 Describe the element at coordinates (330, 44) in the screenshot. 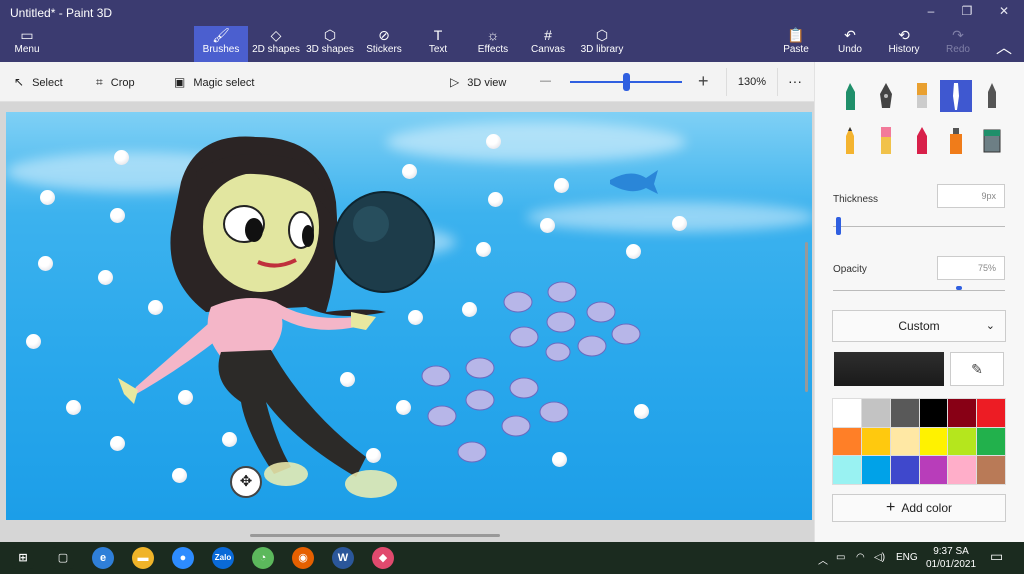

I see `tool-3d-shapes: ⬡ 3D shapes` at that location.